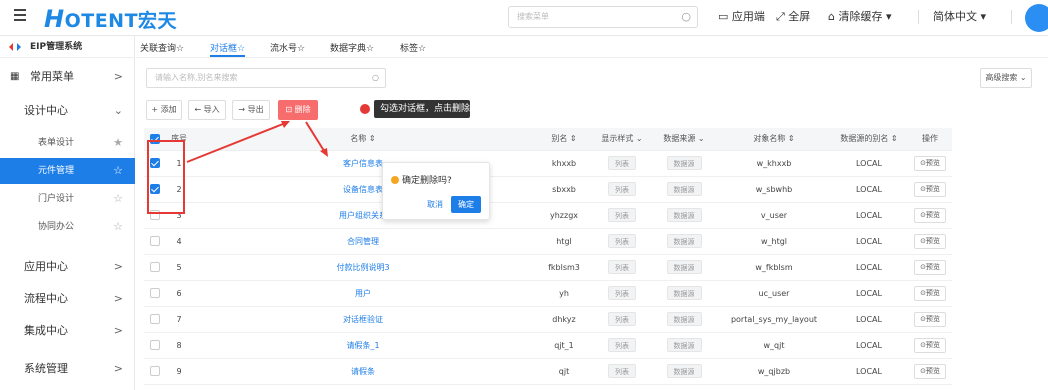 The width and height of the screenshot is (1048, 390). I want to click on annotation-arrows, so click(257, 142).